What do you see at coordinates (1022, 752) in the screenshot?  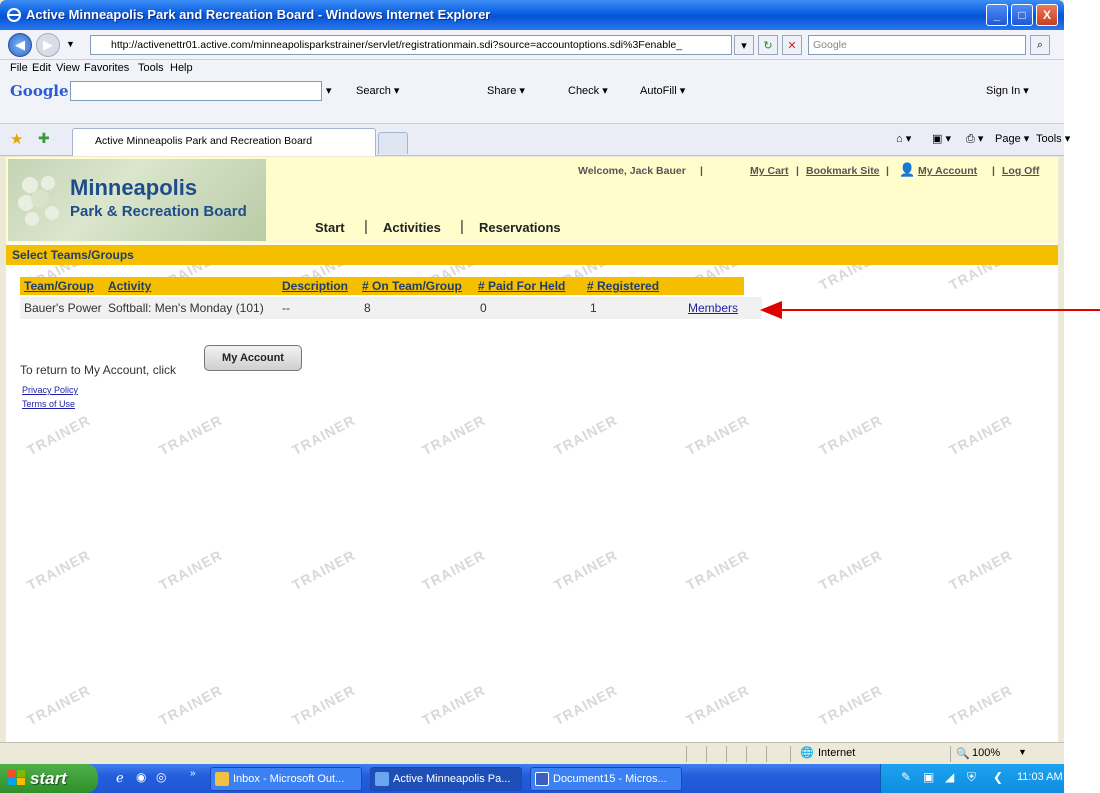 I see `zoom-dropdown-icon: ▼` at bounding box center [1022, 752].